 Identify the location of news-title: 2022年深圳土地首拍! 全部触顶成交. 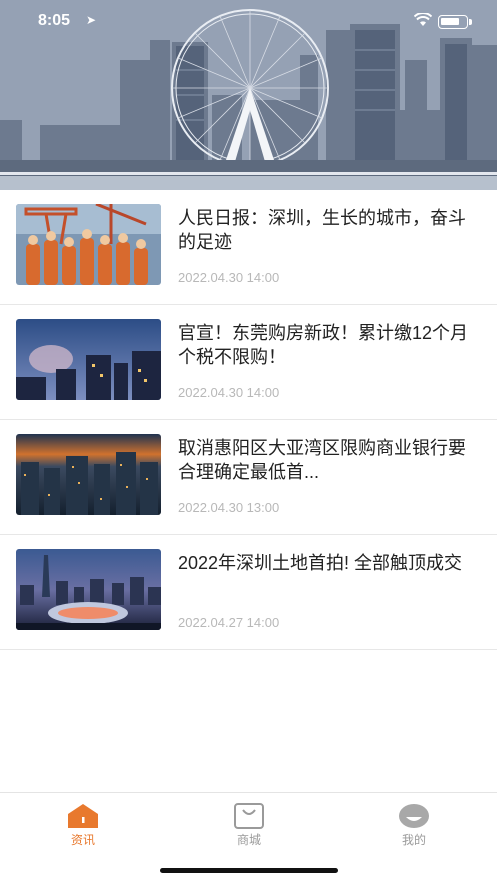
(320, 563).